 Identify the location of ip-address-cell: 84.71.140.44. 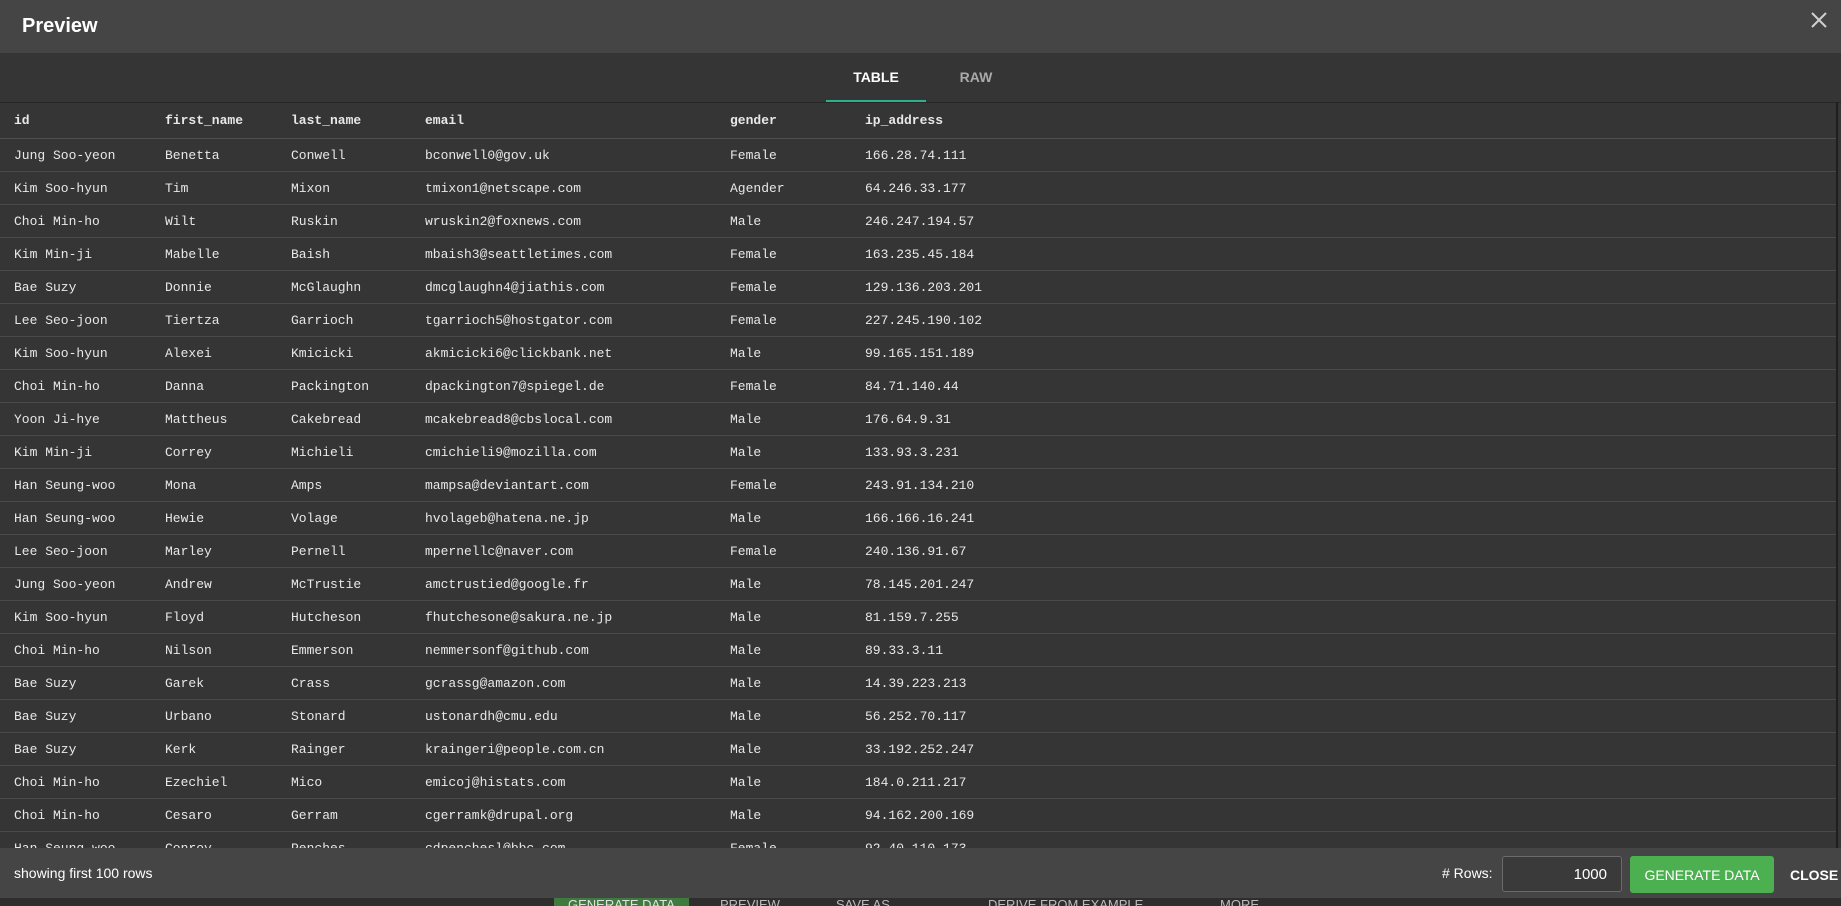
(1350, 386).